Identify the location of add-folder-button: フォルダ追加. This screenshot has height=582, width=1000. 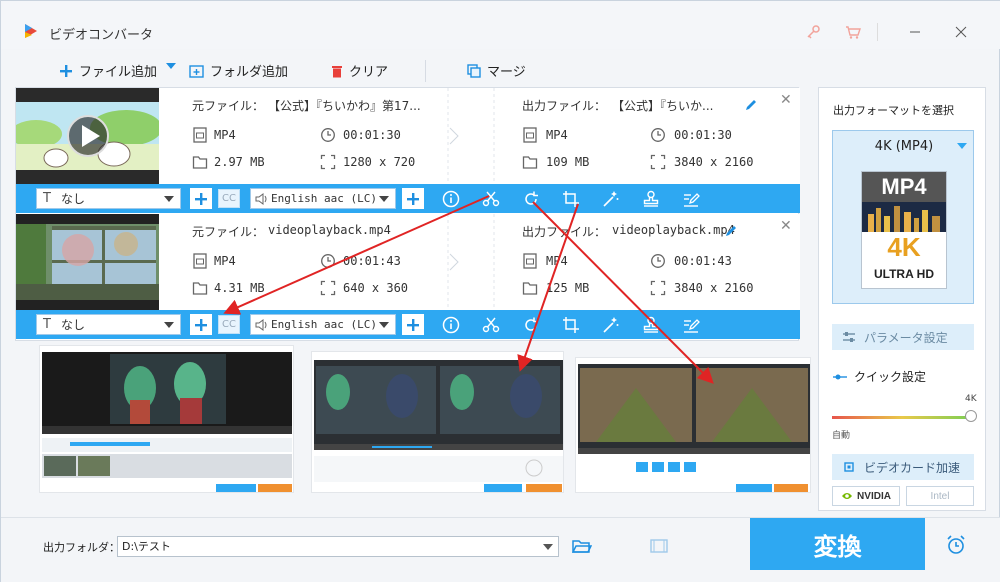
(238, 70).